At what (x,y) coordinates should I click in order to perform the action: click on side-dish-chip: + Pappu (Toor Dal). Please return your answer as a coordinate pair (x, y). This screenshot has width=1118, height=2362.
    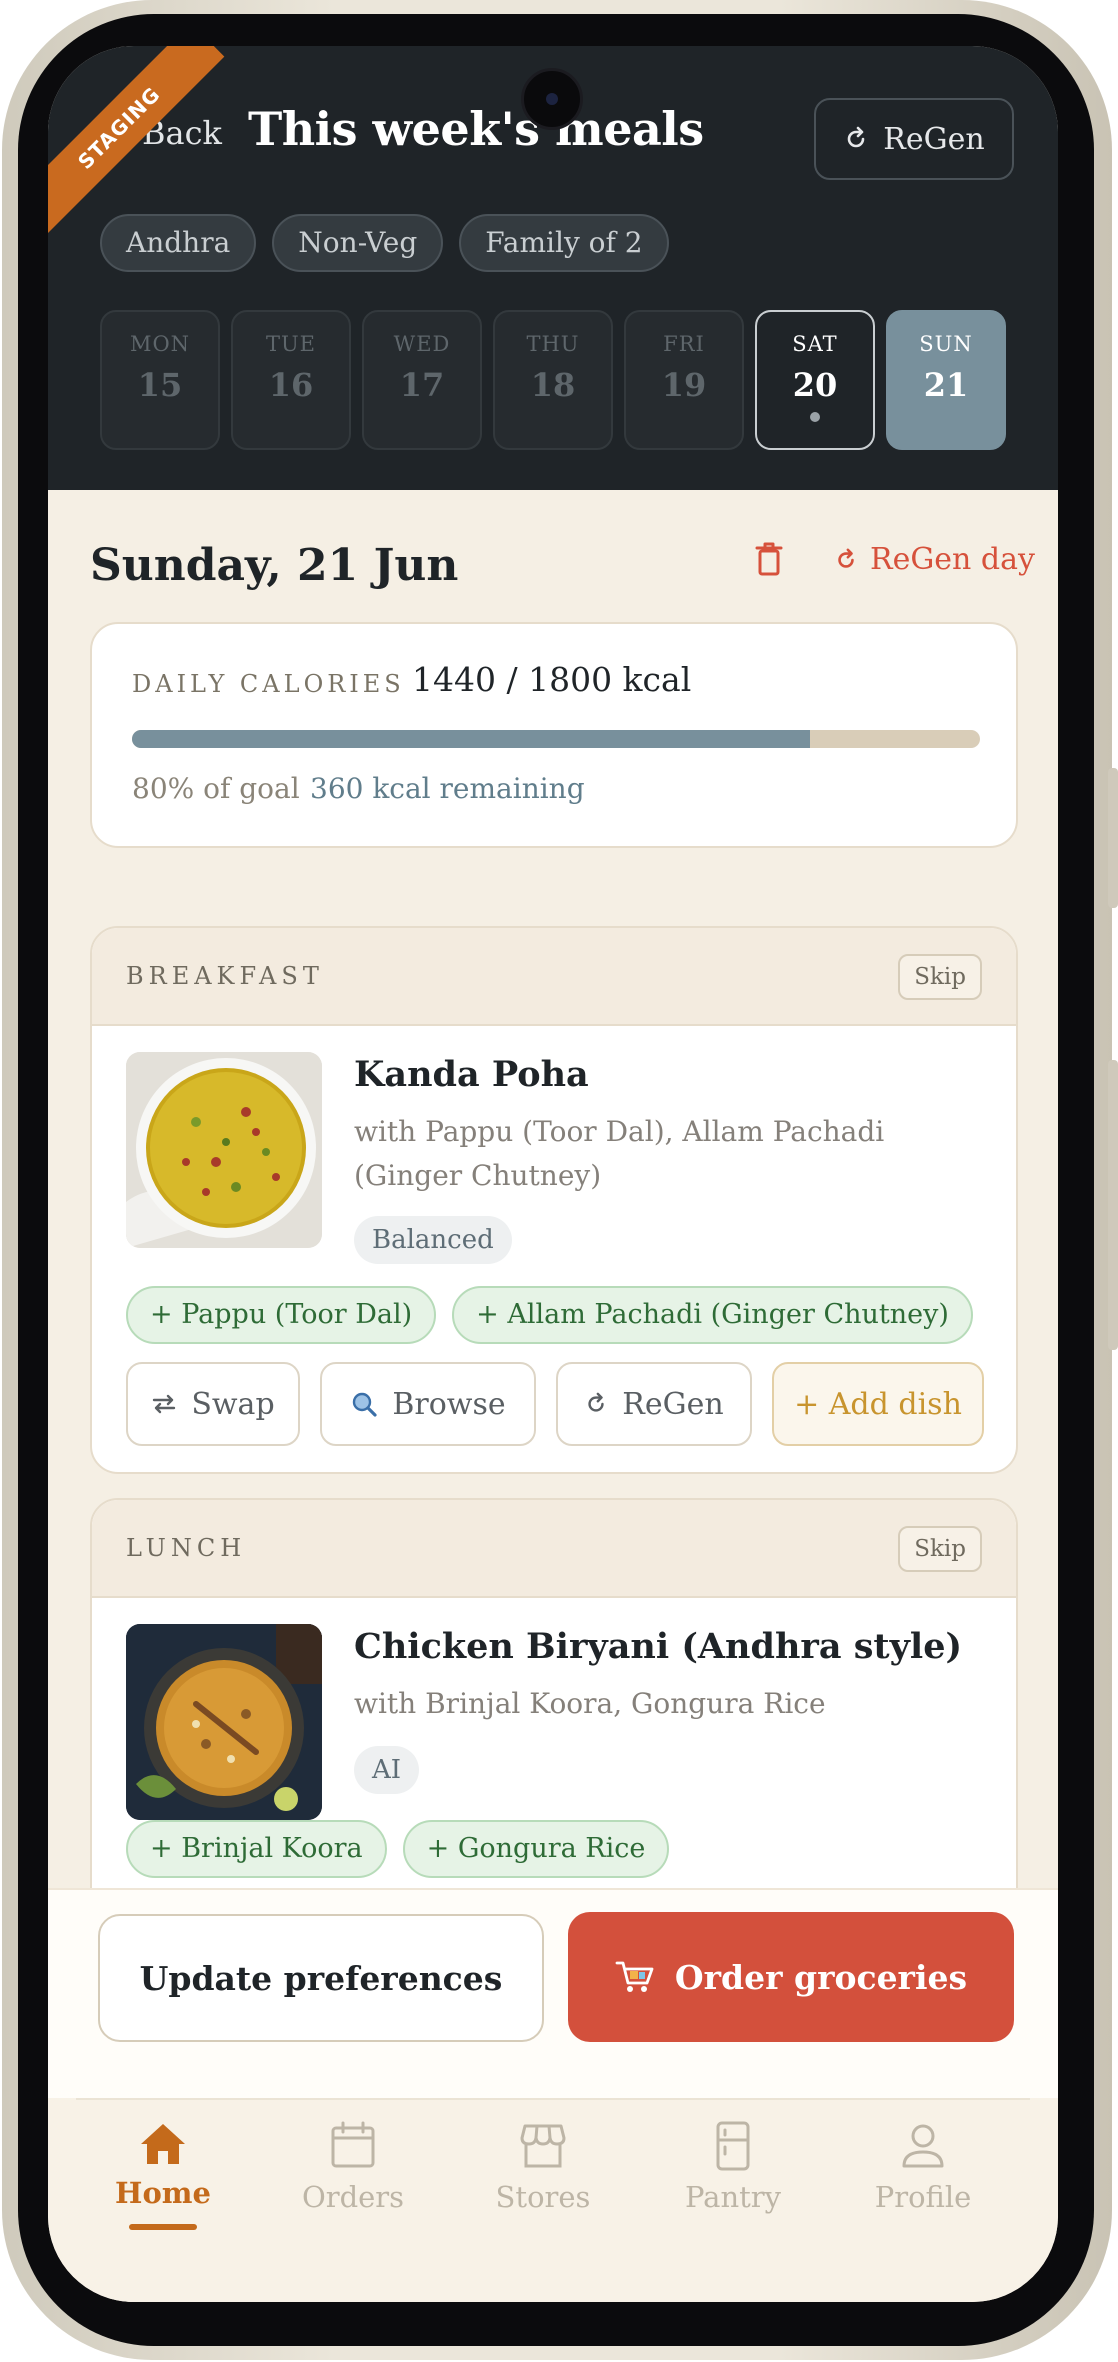
    Looking at the image, I should click on (281, 1315).